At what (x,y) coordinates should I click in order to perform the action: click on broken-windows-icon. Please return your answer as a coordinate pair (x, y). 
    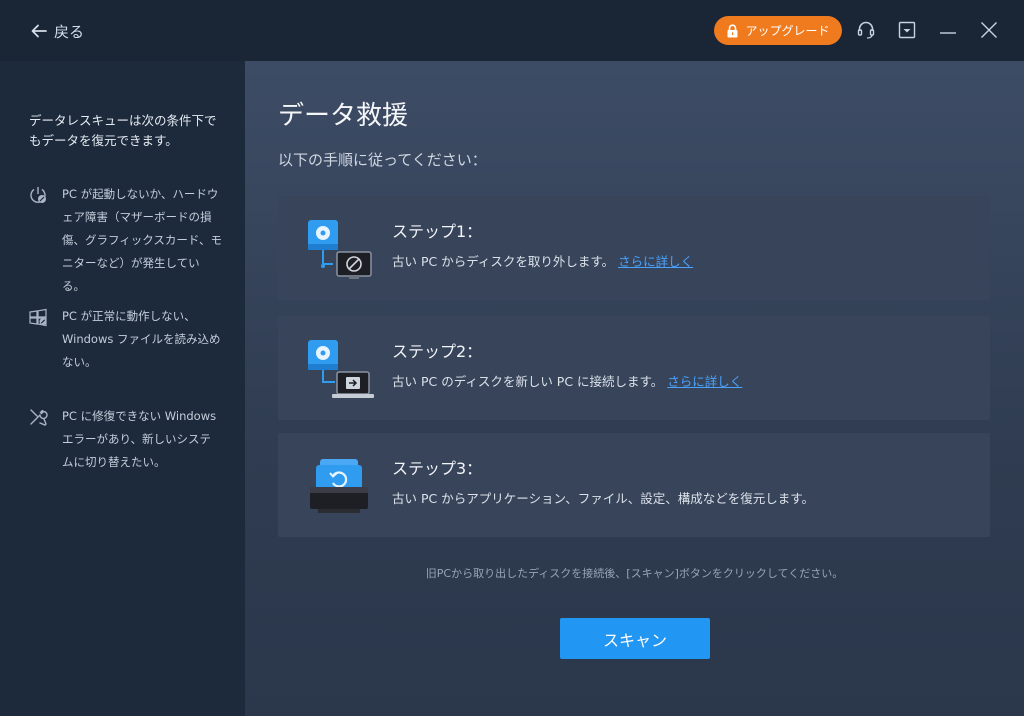
    Looking at the image, I should click on (38, 317).